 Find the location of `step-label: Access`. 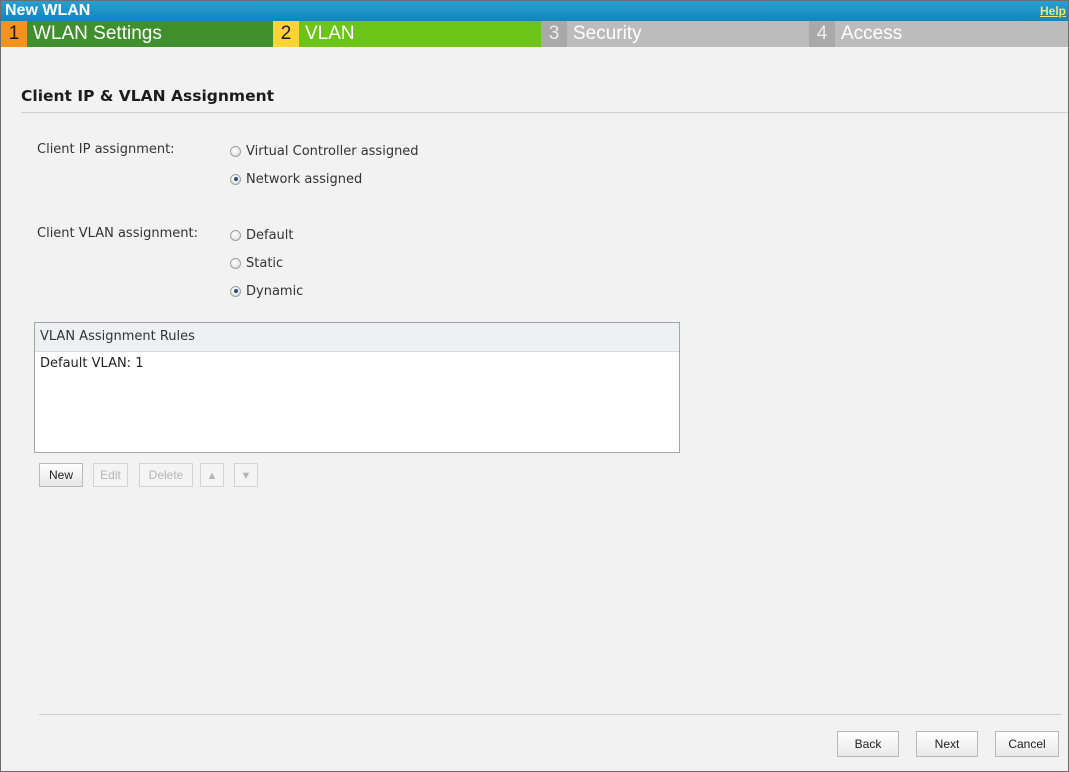

step-label: Access is located at coordinates (872, 33).